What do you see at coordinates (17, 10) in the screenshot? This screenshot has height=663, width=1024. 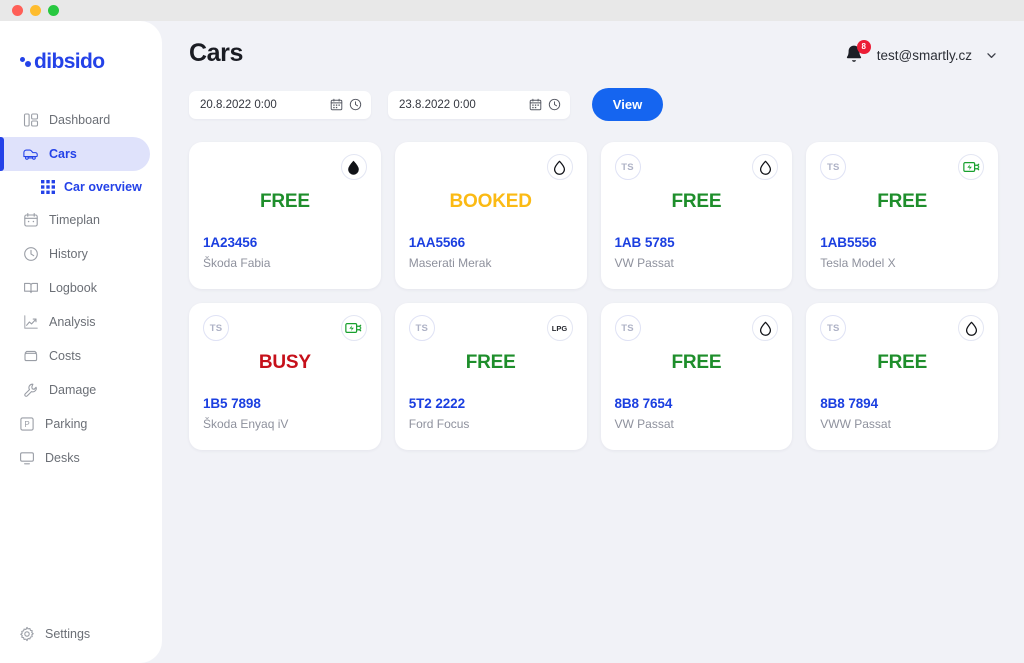 I see `close-window-button` at bounding box center [17, 10].